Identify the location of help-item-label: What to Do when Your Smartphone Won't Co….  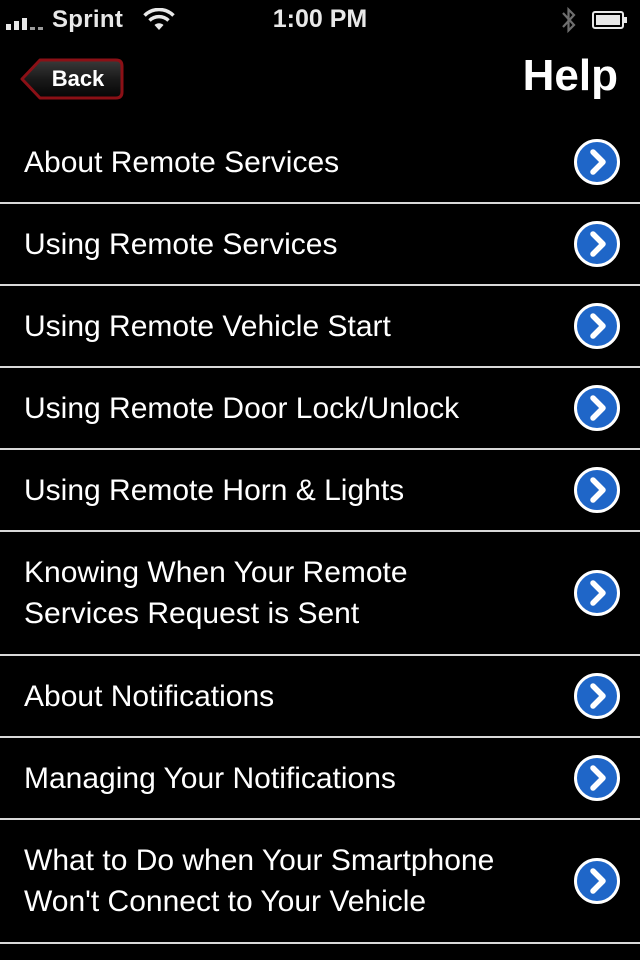
(259, 881).